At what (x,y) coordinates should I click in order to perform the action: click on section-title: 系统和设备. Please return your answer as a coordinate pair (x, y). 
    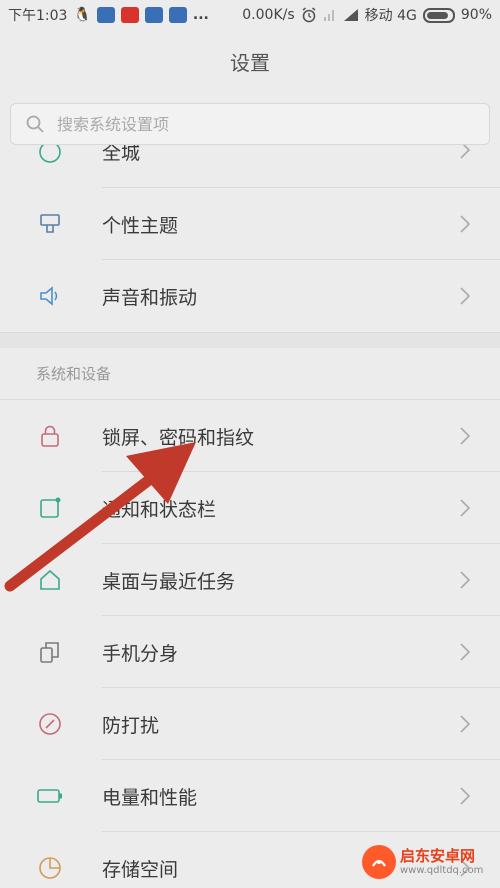
    Looking at the image, I should click on (74, 374).